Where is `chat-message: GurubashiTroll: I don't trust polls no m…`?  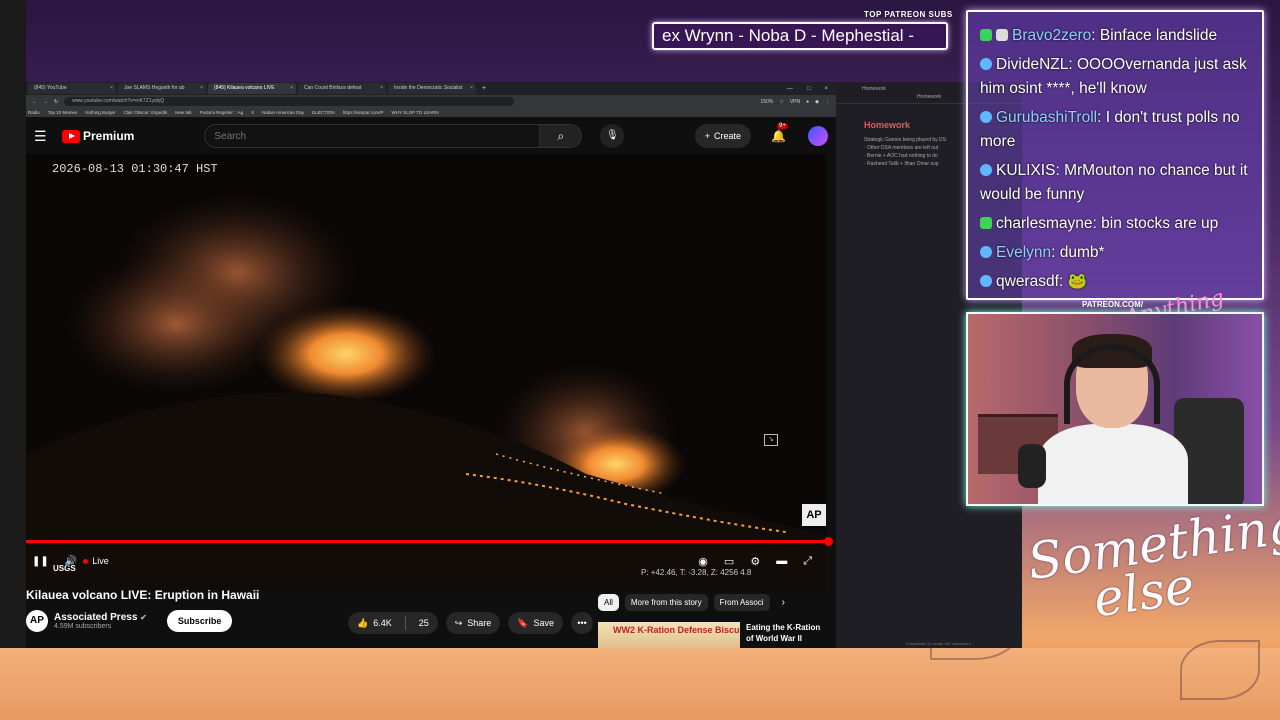 chat-message: GurubashiTroll: I don't trust polls no m… is located at coordinates (1110, 129).